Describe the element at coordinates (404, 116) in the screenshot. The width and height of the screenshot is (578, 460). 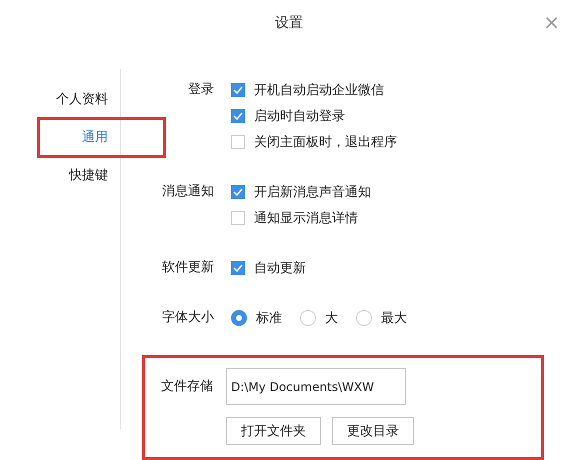
I see `checkbox-option: 启动时自动登录` at that location.